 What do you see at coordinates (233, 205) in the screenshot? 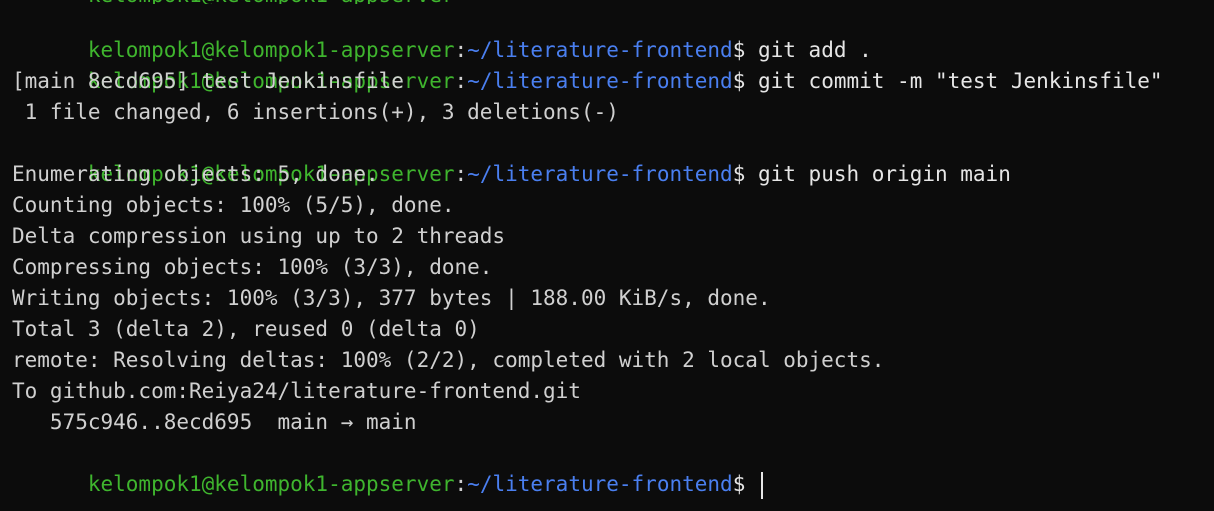
I see `output-line: Counting objects: 100% (5/5), done.` at bounding box center [233, 205].